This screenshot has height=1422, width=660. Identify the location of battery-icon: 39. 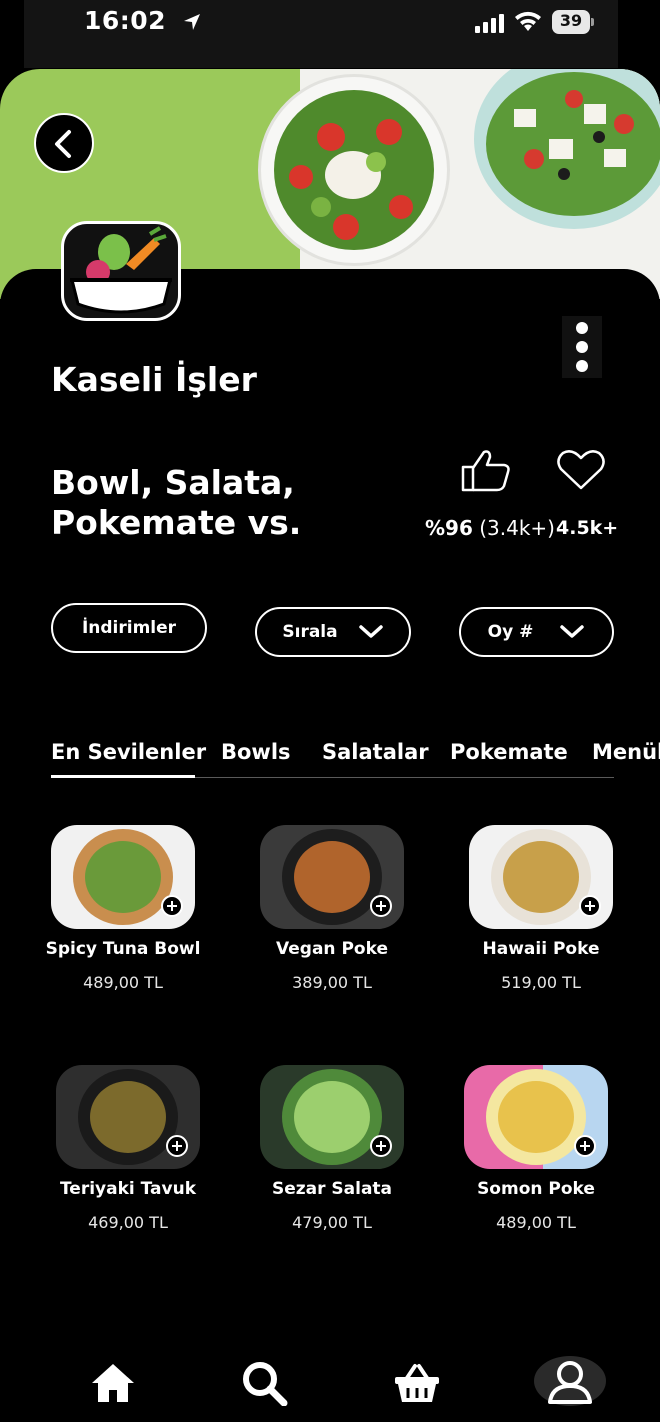
(573, 22).